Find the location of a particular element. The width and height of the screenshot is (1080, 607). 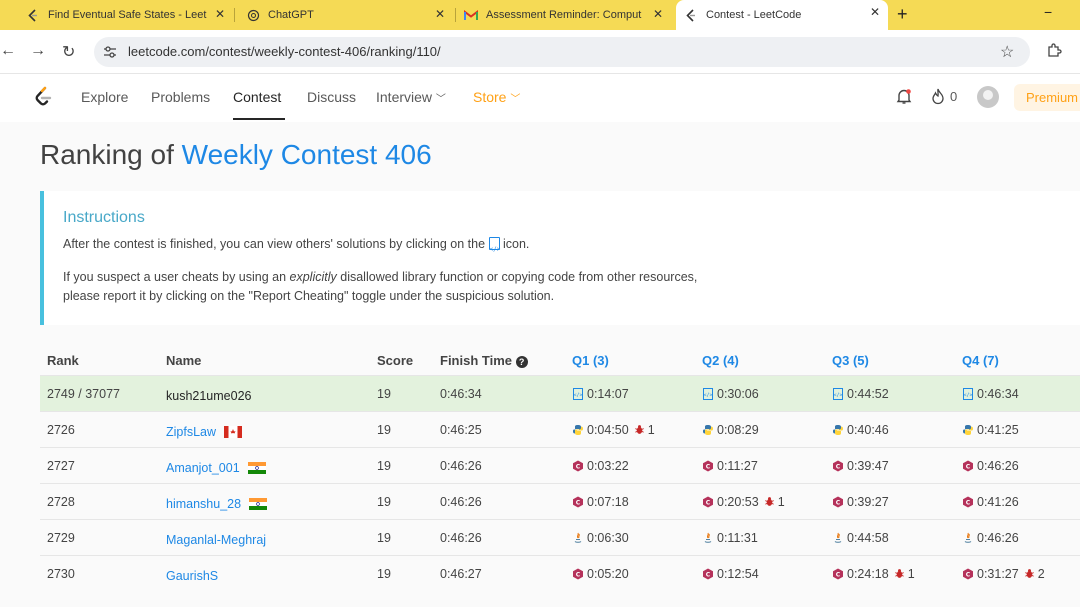

question-result-cell: 0:06:30 is located at coordinates (600, 538).